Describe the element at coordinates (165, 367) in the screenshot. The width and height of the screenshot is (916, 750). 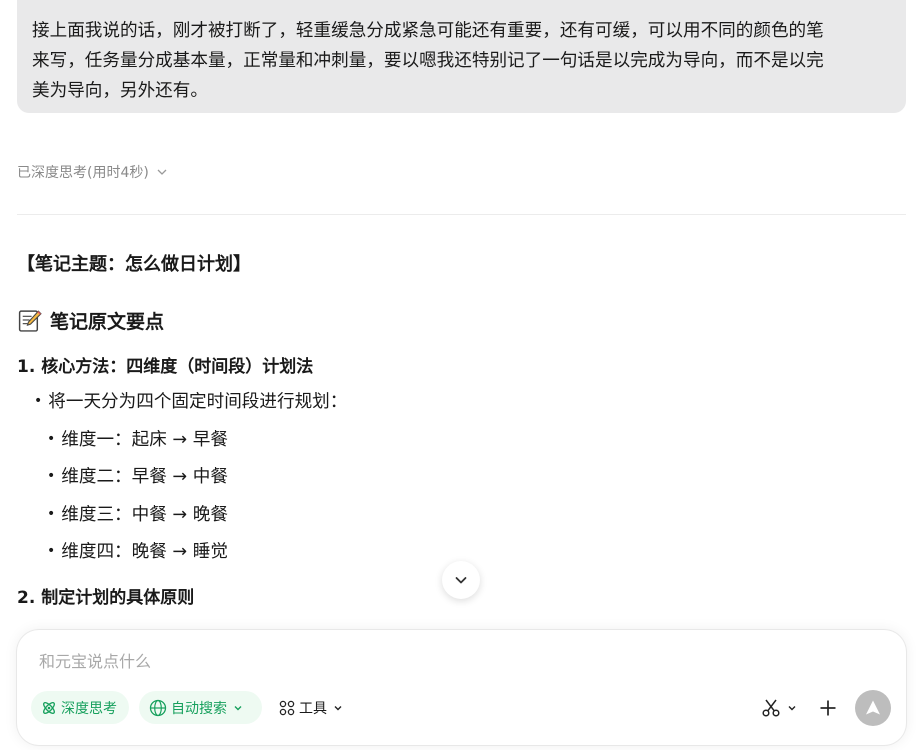
I see `point-1-heading: 1. 核心方法：四维度（时间段）计划法` at that location.